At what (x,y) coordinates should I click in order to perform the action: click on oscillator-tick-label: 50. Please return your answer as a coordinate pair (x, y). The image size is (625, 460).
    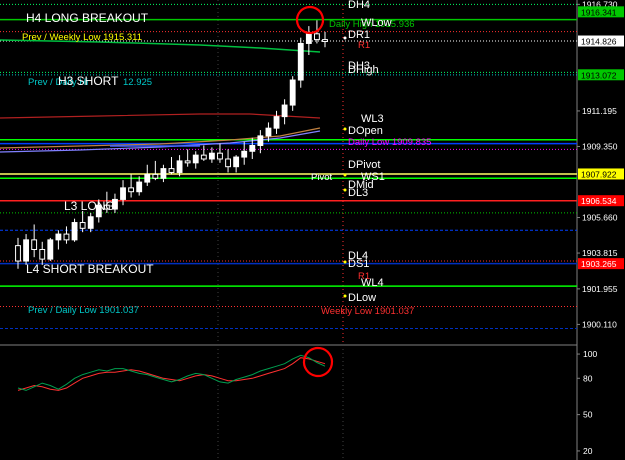
    Looking at the image, I should click on (588, 415).